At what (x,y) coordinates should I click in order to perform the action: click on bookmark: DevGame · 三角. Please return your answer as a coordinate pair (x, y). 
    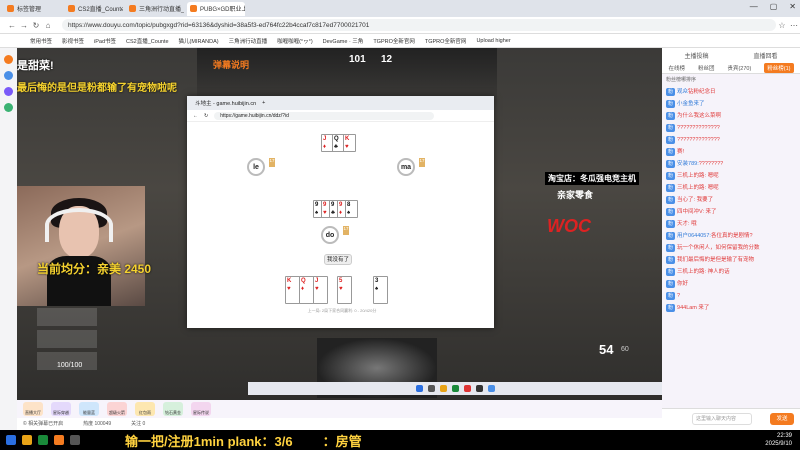
    Looking at the image, I should click on (343, 41).